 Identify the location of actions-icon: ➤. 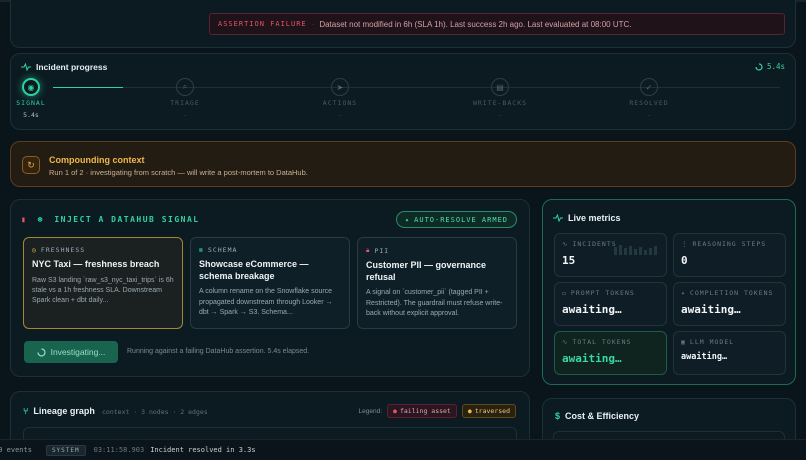
(340, 87).